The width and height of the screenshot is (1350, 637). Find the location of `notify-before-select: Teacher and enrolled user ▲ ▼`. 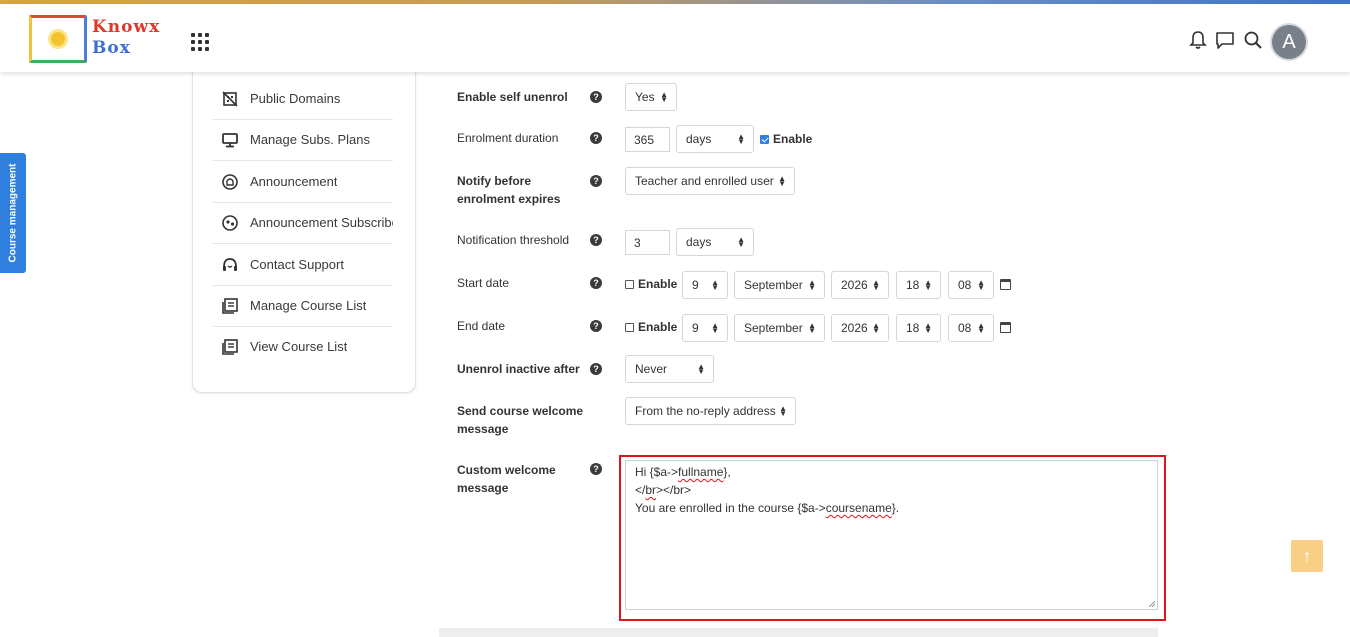

notify-before-select: Teacher and enrolled user ▲ ▼ is located at coordinates (710, 181).